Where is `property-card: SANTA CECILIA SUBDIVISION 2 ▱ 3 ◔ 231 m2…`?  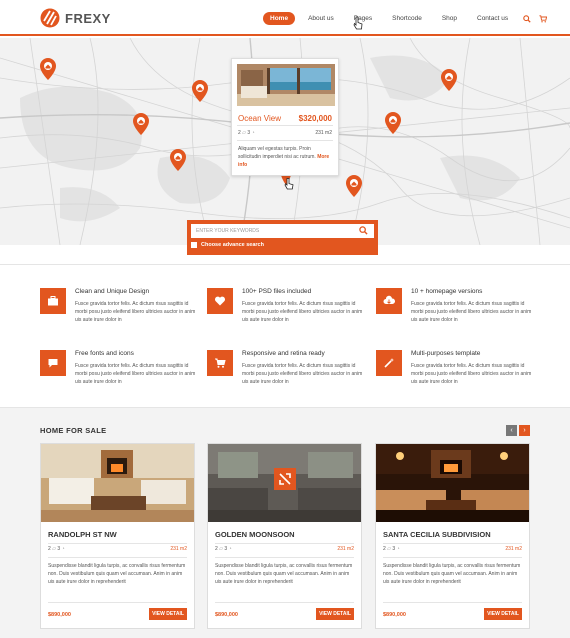
property-card: SANTA CECILIA SUBDIVISION 2 ▱ 3 ◔ 231 m2… is located at coordinates (452, 536).